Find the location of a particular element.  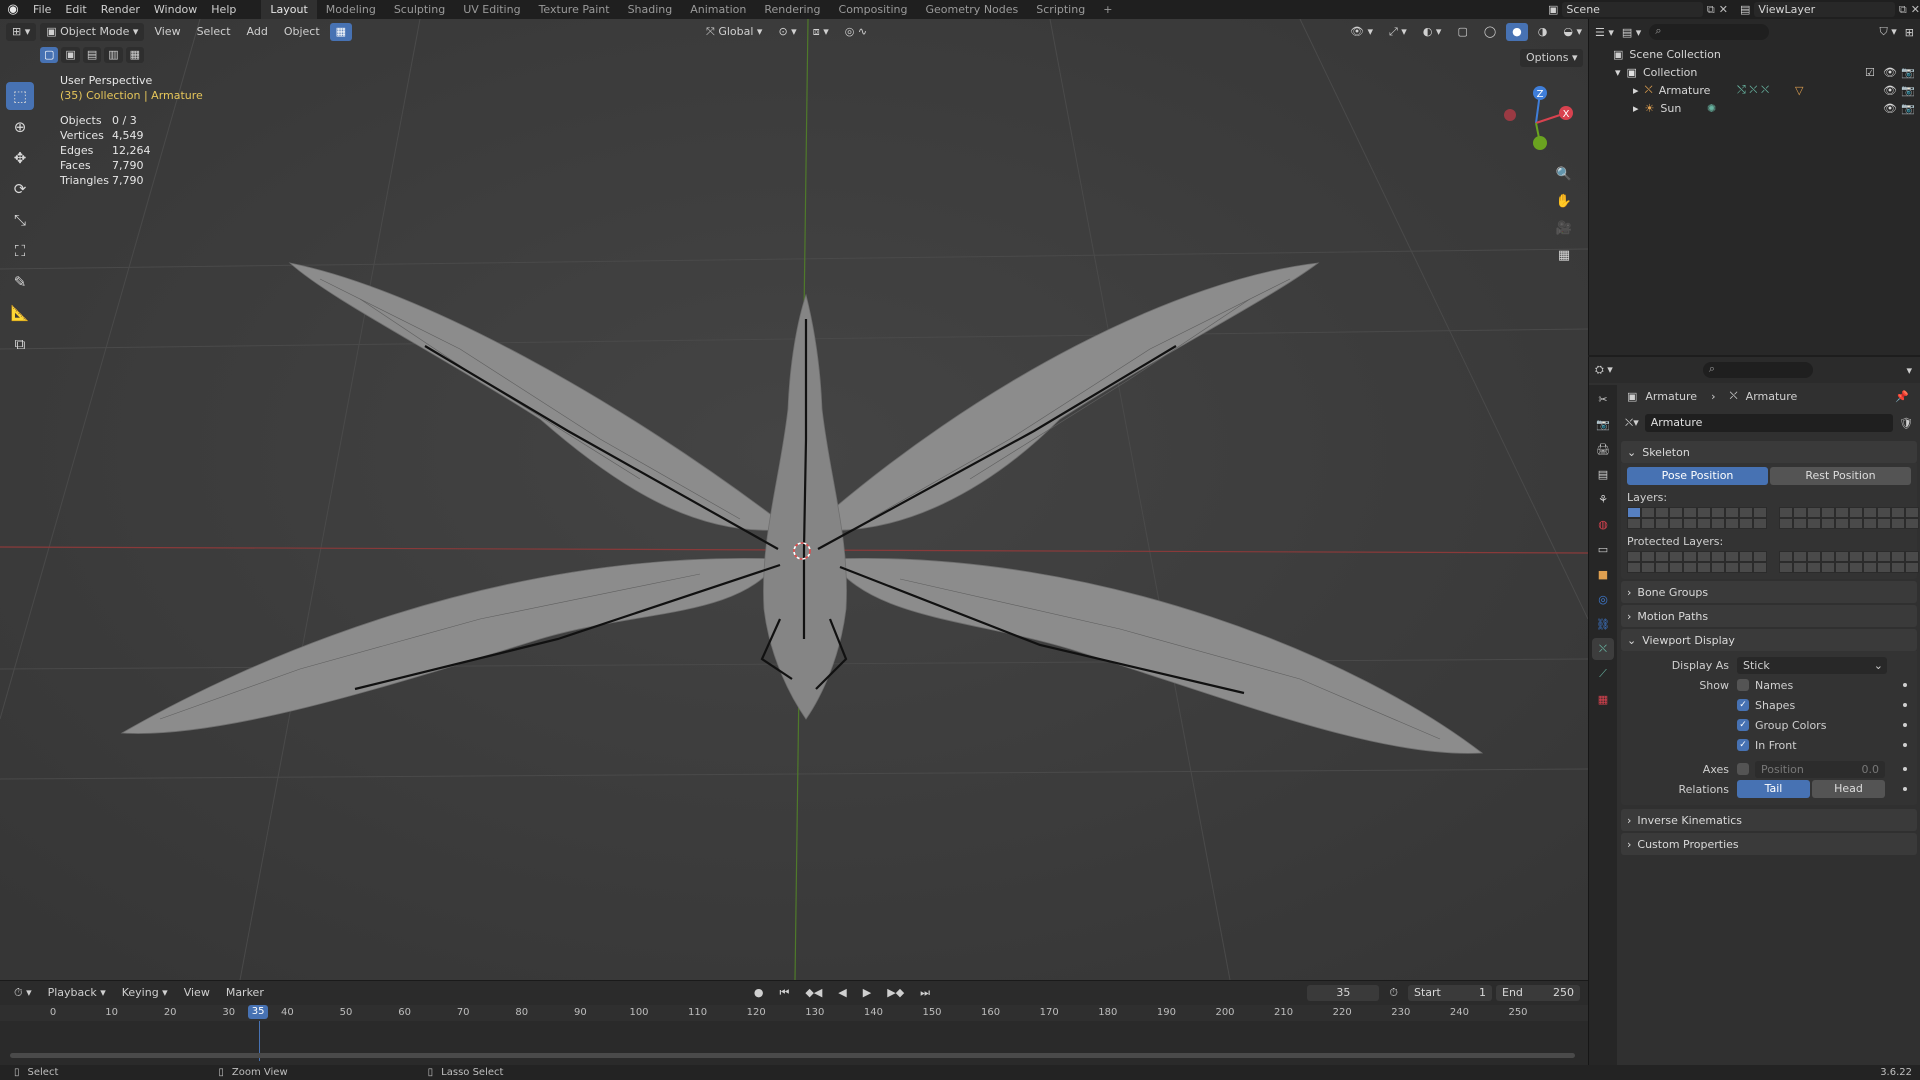

delete-view-layer-icon: ✕ is located at coordinates (1915, 9).